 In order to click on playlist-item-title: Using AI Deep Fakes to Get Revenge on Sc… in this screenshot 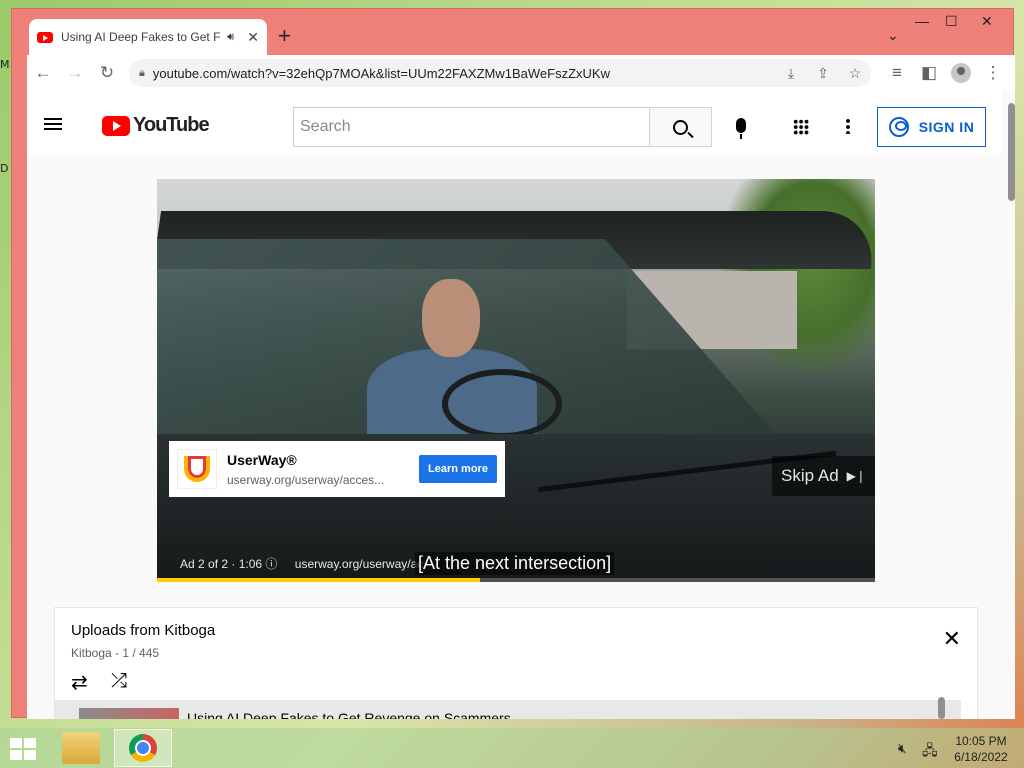, I will do `click(349, 714)`.